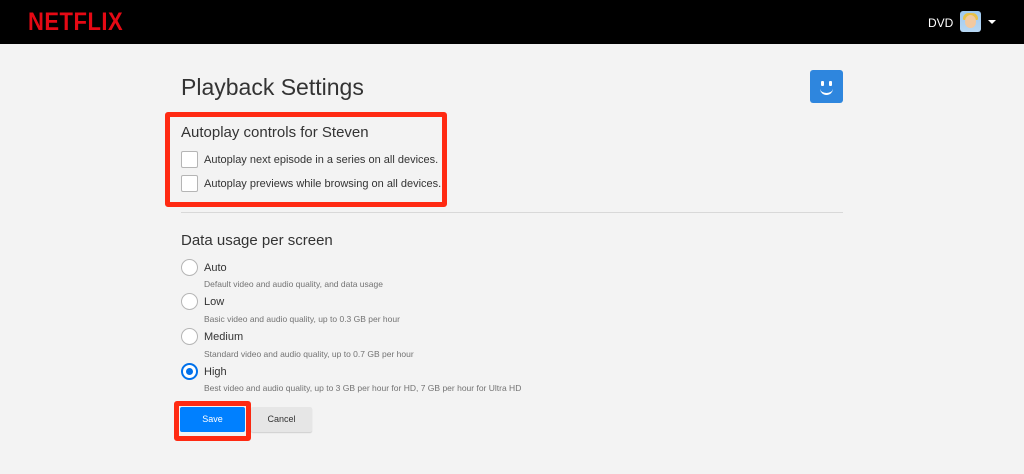 This screenshot has height=474, width=1024. I want to click on section-divider, so click(512, 212).